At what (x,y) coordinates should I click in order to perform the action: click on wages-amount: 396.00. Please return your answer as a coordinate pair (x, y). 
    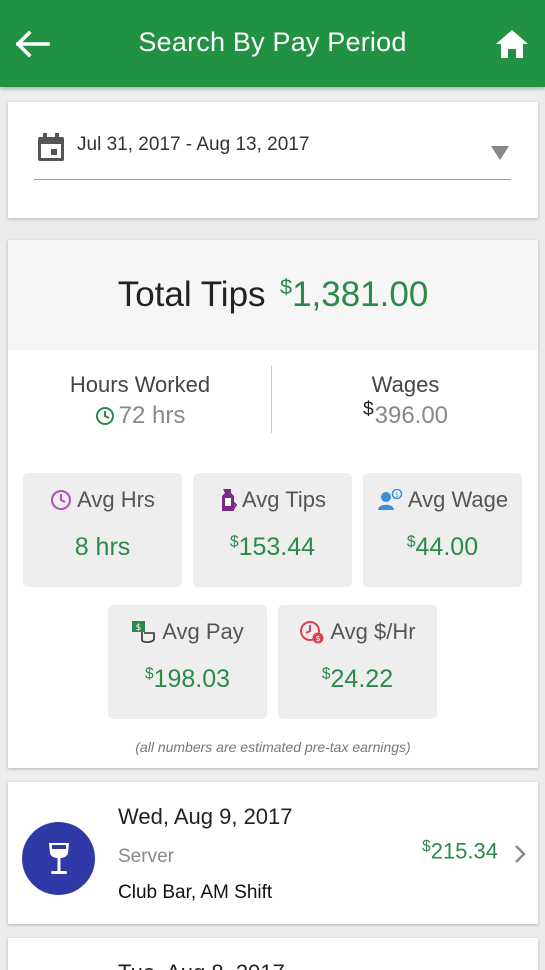
    Looking at the image, I should click on (411, 415).